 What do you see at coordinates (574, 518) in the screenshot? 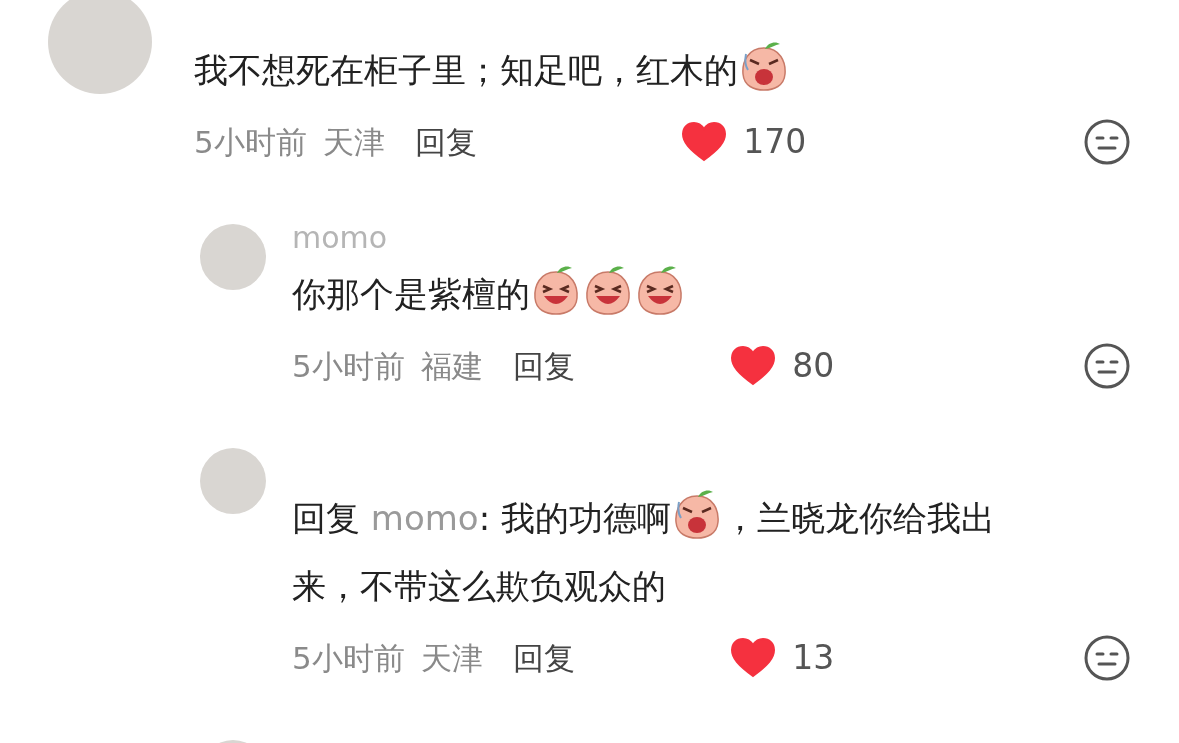
I see `comment-text: : 我的功德啊` at bounding box center [574, 518].